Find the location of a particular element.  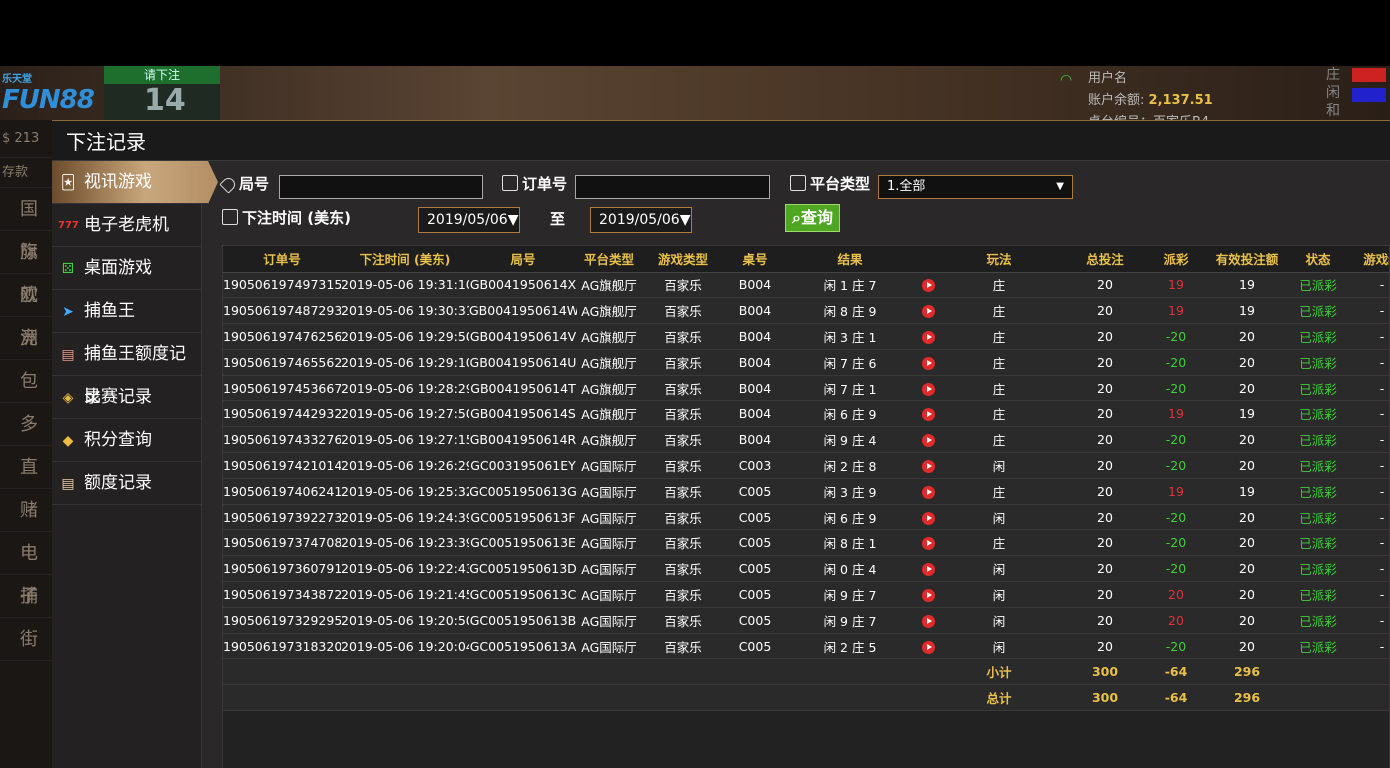

sidebar-item-match-records: ◈ 比赛记录 is located at coordinates (126, 397).